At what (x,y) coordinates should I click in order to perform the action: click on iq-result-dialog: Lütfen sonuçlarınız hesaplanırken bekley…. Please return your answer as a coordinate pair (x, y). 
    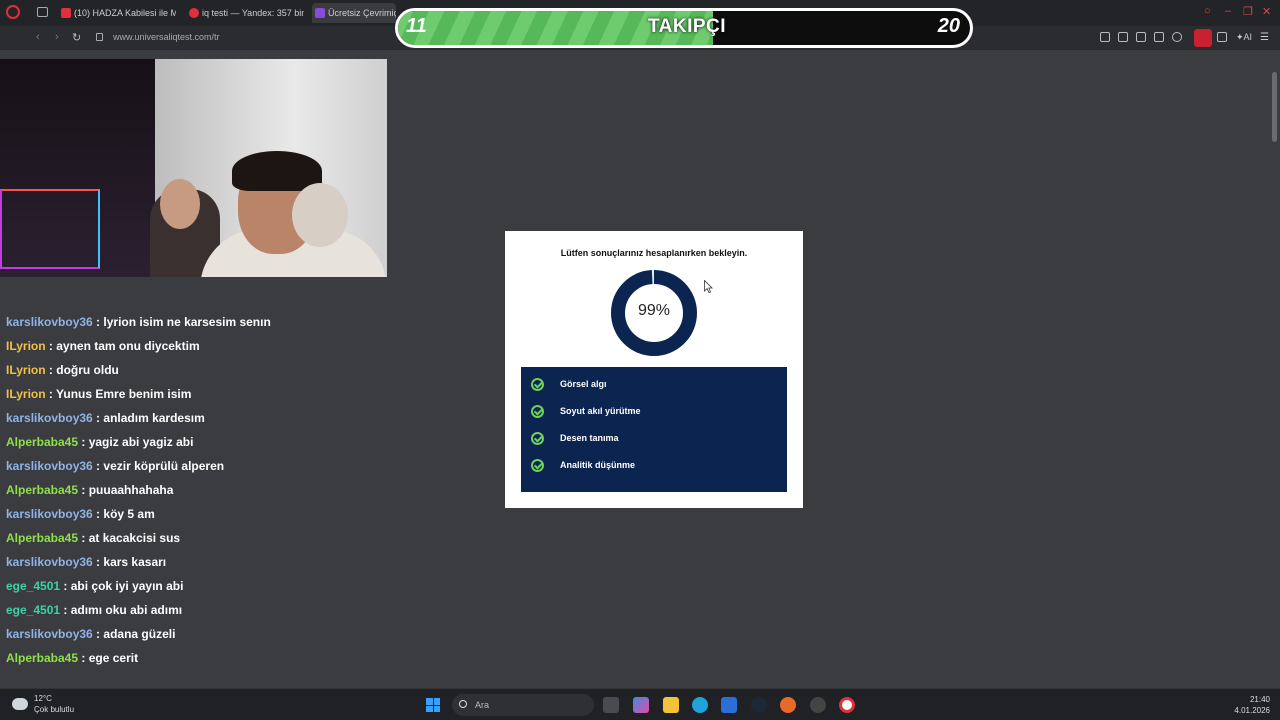
    Looking at the image, I should click on (654, 369).